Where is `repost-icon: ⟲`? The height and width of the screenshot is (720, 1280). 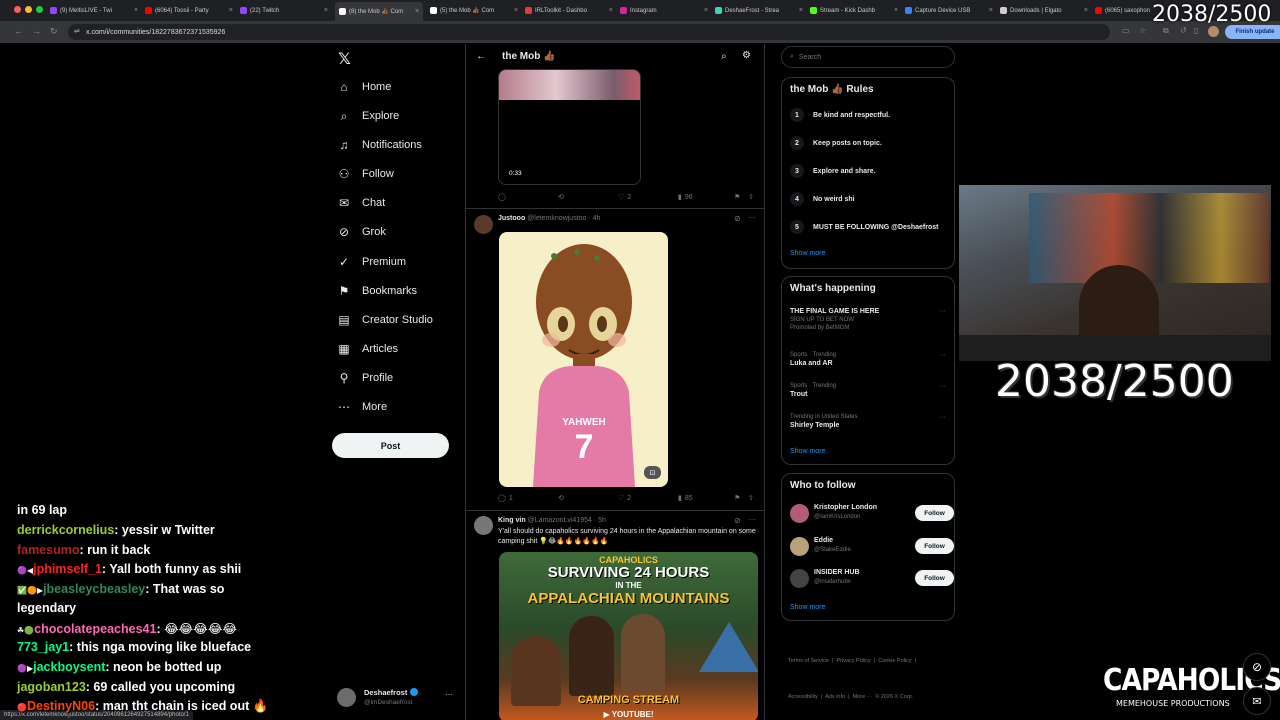
repost-icon: ⟲ is located at coordinates (588, 197).